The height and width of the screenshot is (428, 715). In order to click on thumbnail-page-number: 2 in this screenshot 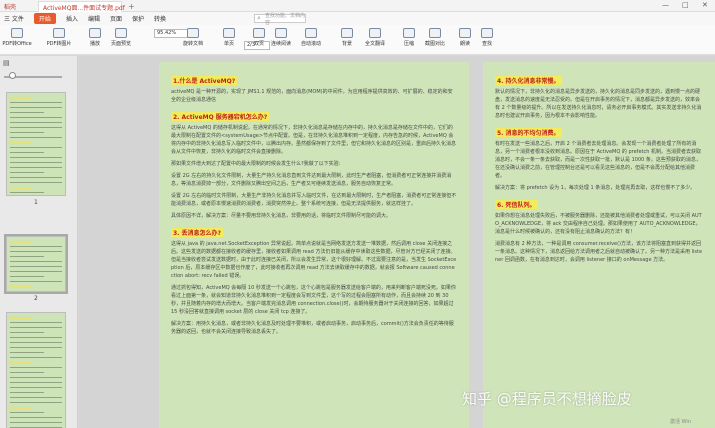, I will do `click(36, 298)`.